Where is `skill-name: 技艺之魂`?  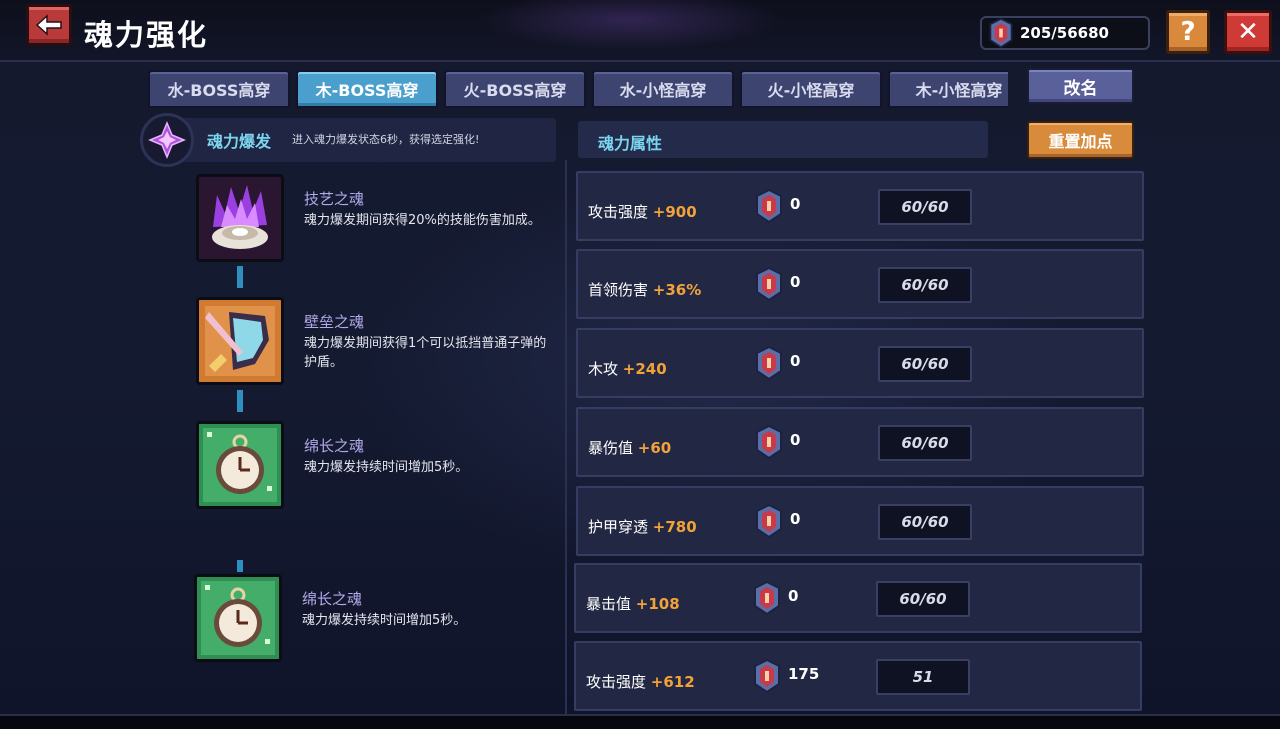 skill-name: 技艺之魂 is located at coordinates (334, 199).